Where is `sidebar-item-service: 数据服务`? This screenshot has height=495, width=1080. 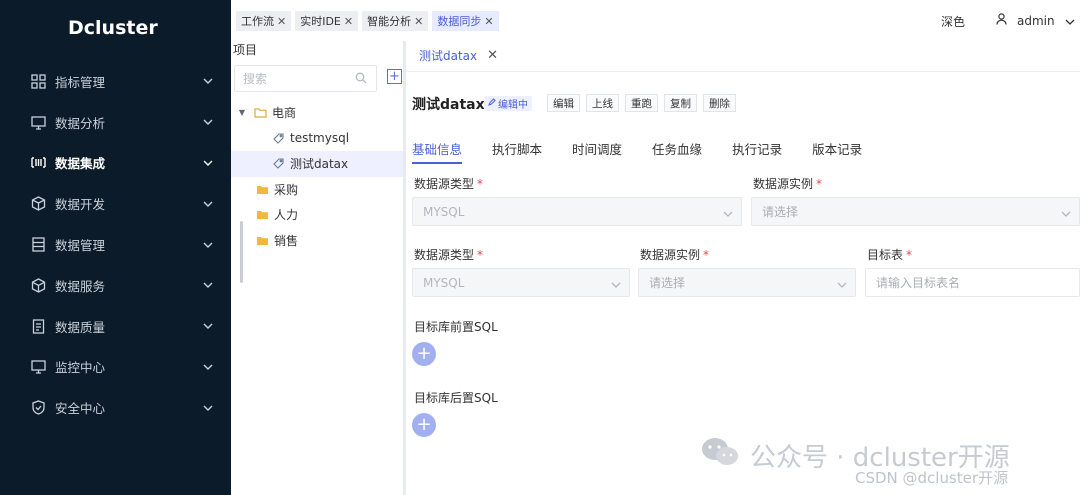 sidebar-item-service: 数据服务 is located at coordinates (115, 285).